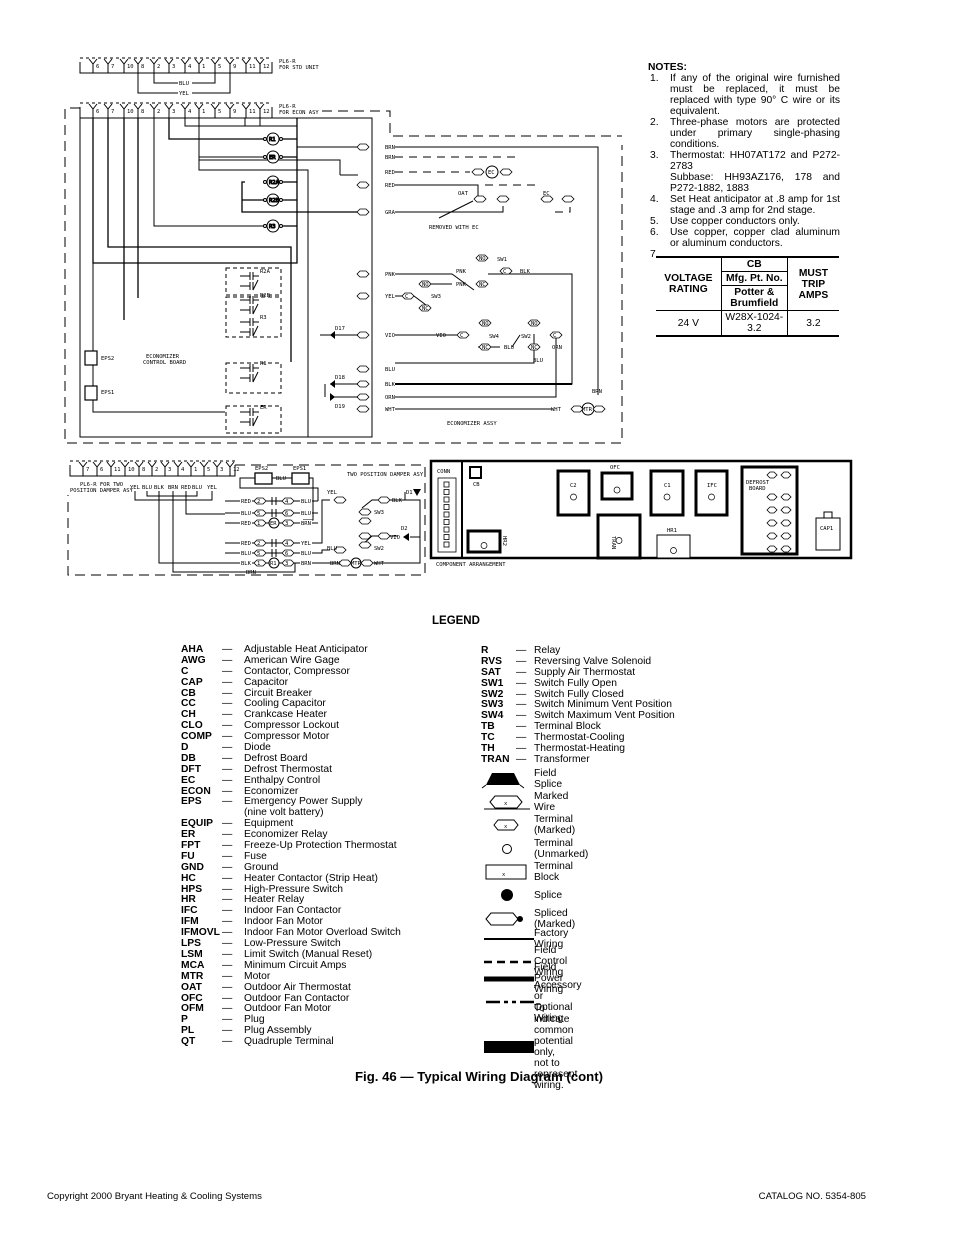 The image size is (954, 1235). What do you see at coordinates (199, 110) in the screenshot?
I see `plug-econ: 6 7 10 8 2 3 4 1 5 9 11 12 PL6-R FOR ECON ASY` at bounding box center [199, 110].